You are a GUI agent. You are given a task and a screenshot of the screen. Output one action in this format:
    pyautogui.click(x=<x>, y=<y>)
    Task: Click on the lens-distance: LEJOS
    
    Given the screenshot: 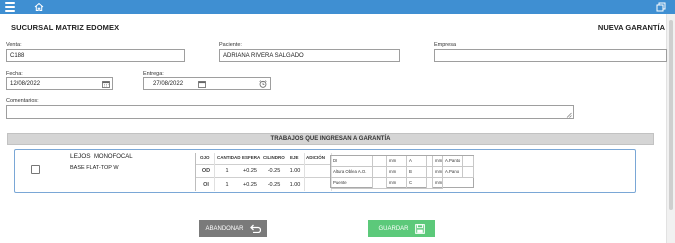 What is the action you would take?
    pyautogui.click(x=80, y=156)
    